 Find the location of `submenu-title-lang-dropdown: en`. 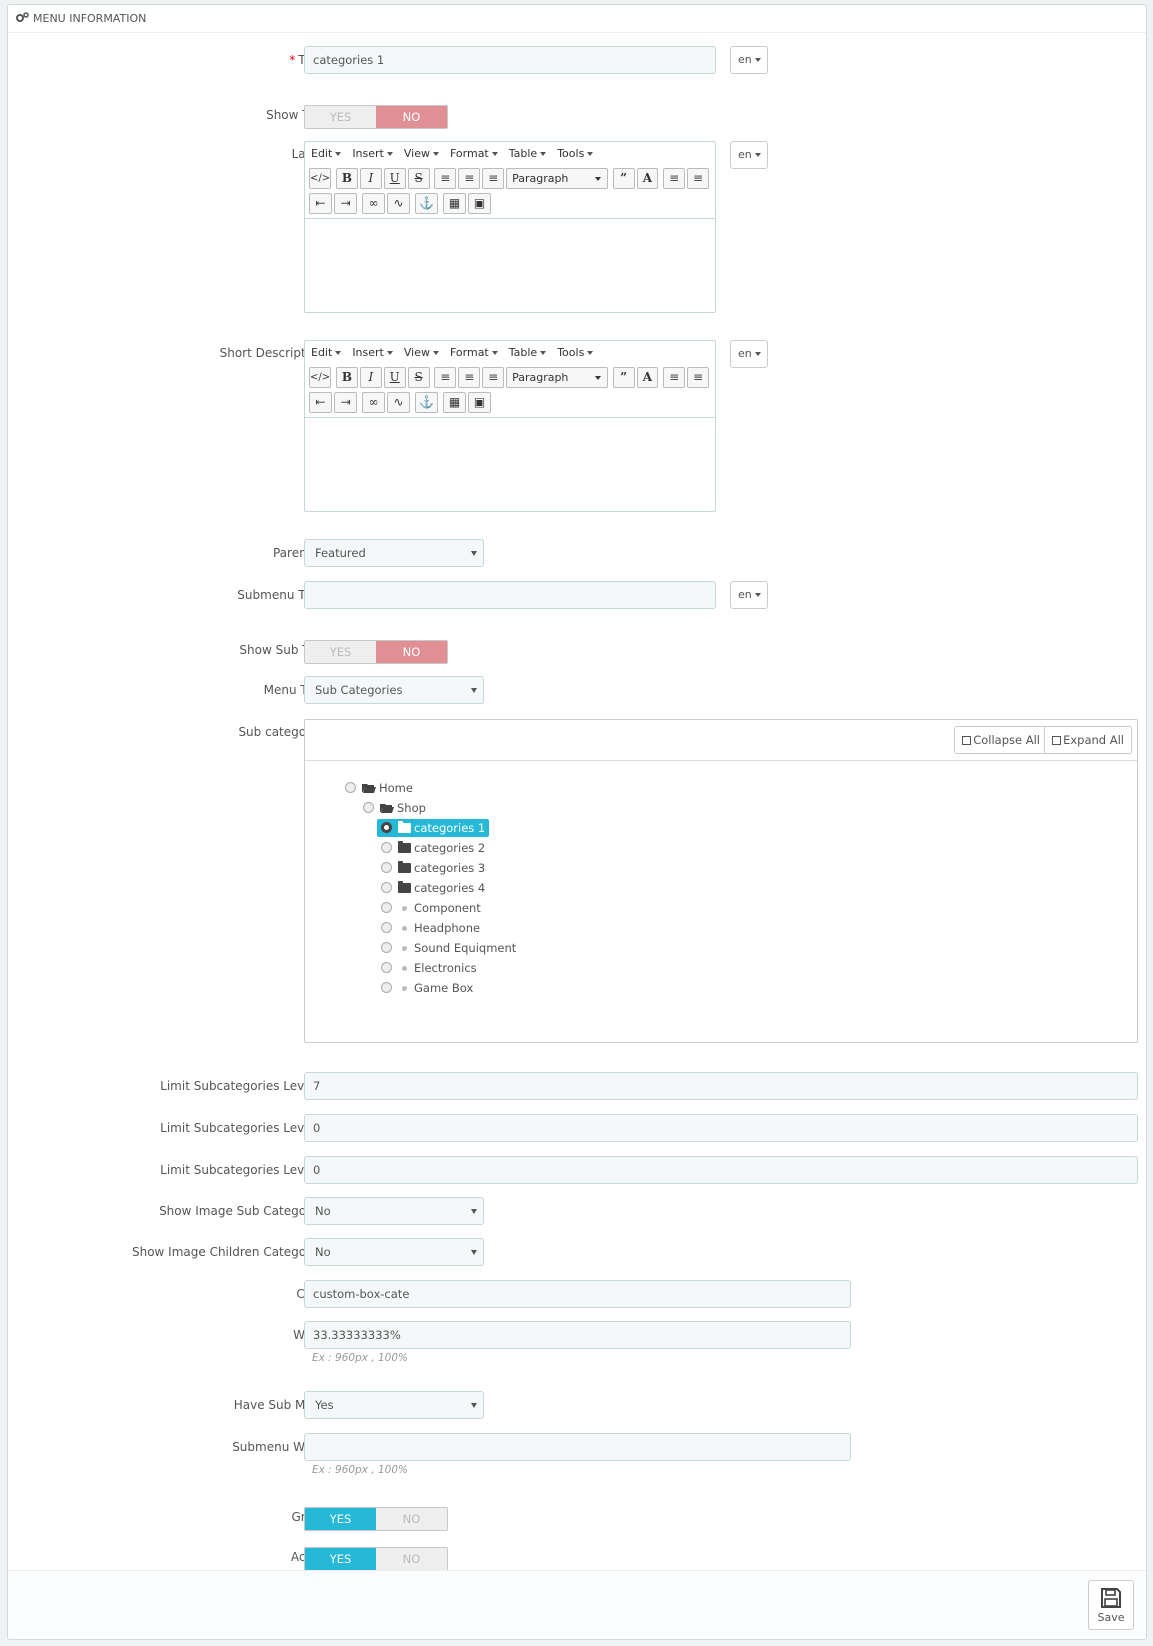

submenu-title-lang-dropdown: en is located at coordinates (749, 595).